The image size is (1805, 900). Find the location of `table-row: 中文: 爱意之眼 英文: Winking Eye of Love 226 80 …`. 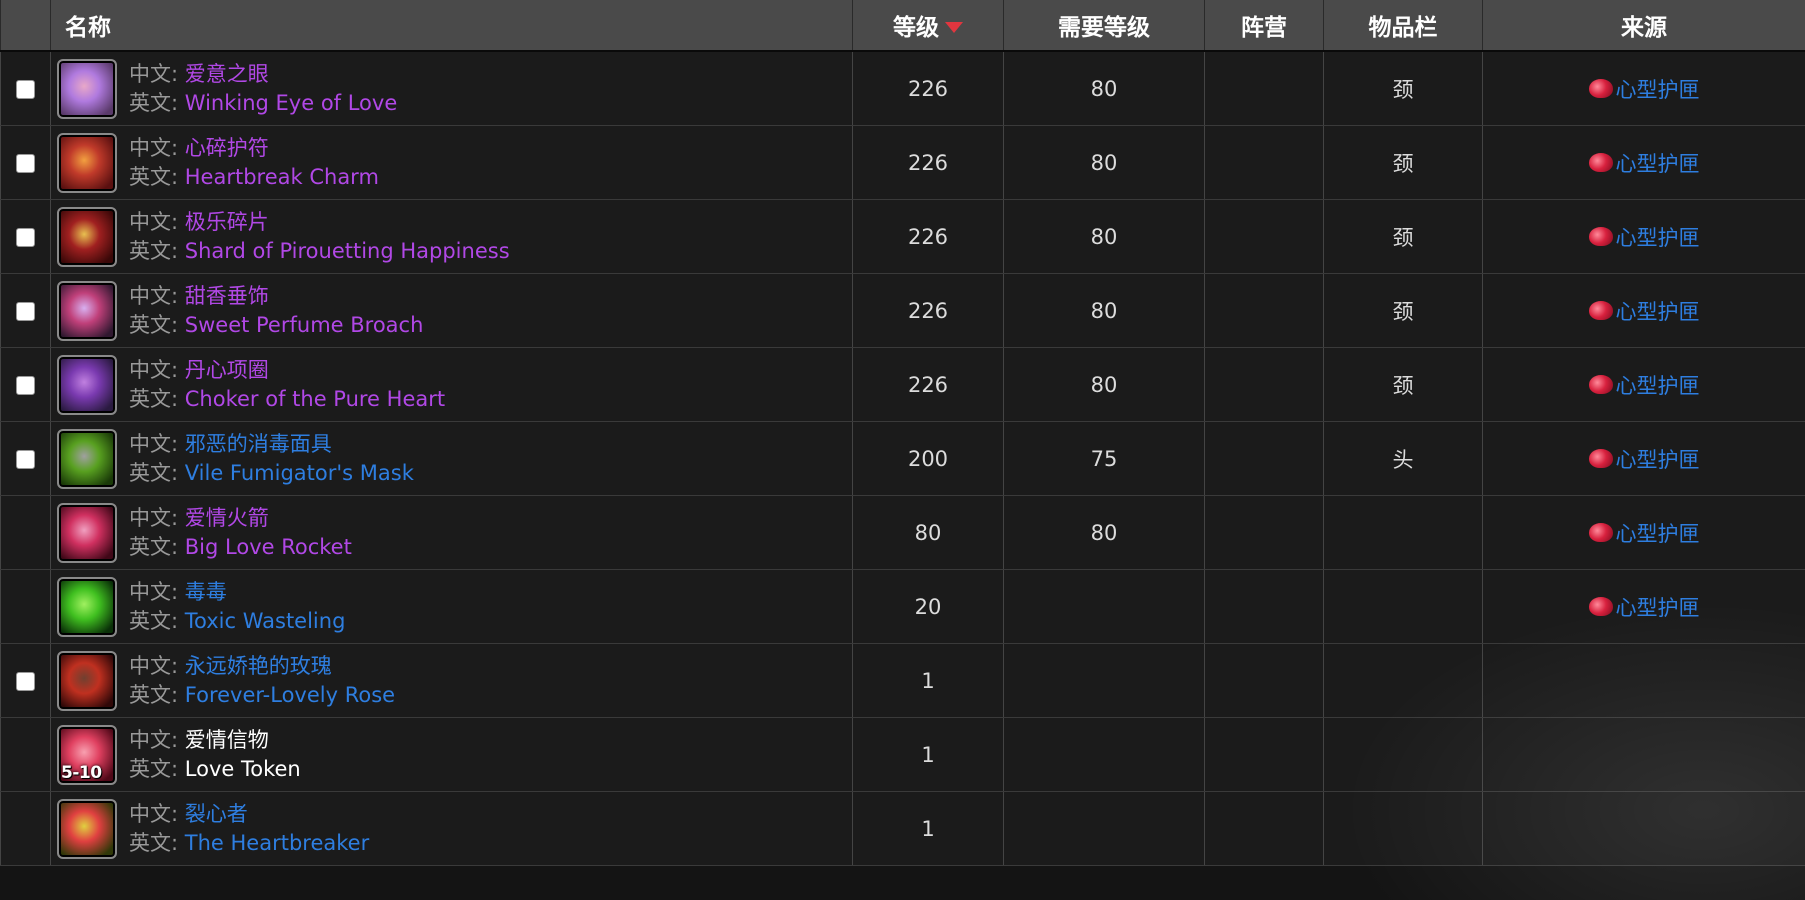

table-row: 中文: 爱意之眼 英文: Winking Eye of Love 226 80 … is located at coordinates (903, 88).